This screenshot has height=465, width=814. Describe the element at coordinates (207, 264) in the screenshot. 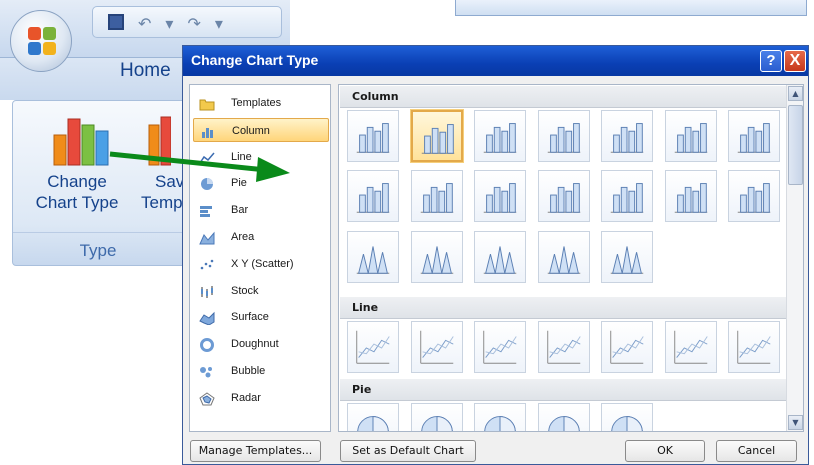

I see `scatter-chart-icon` at that location.